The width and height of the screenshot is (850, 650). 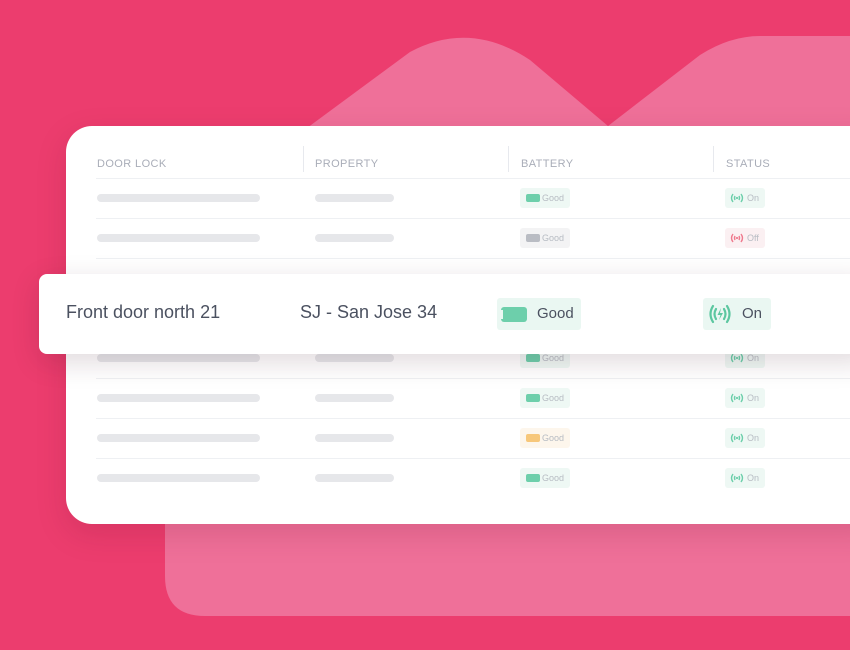 I want to click on property-name: SJ - San Jose 34, so click(x=369, y=312).